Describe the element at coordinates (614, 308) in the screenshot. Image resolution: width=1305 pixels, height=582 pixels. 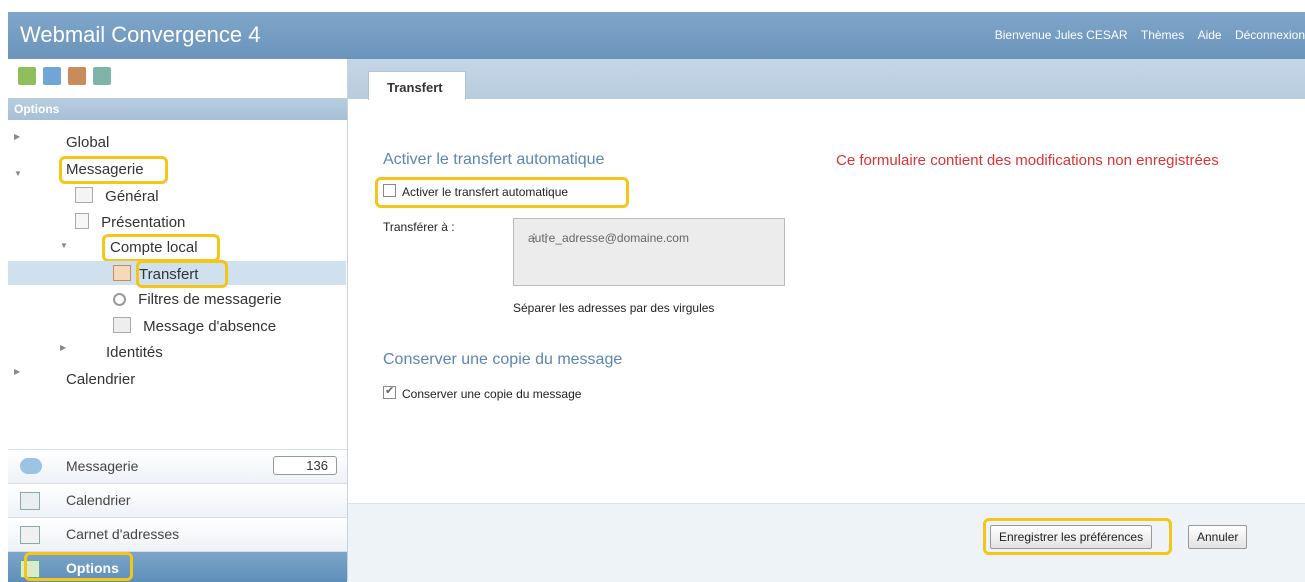
I see `separator-hint: Séparer les adresses par des virgules` at that location.